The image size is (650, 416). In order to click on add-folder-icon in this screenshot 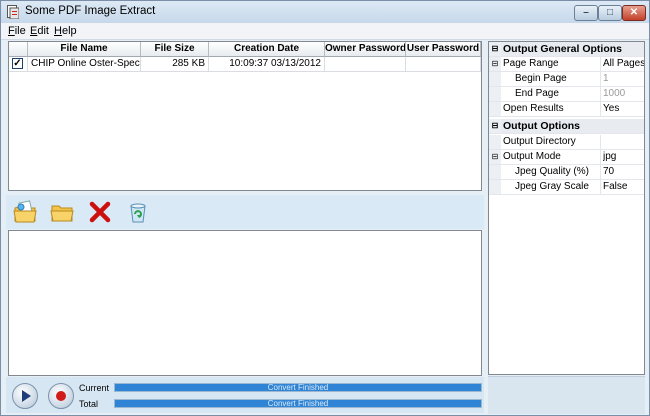, I will do `click(62, 213)`.